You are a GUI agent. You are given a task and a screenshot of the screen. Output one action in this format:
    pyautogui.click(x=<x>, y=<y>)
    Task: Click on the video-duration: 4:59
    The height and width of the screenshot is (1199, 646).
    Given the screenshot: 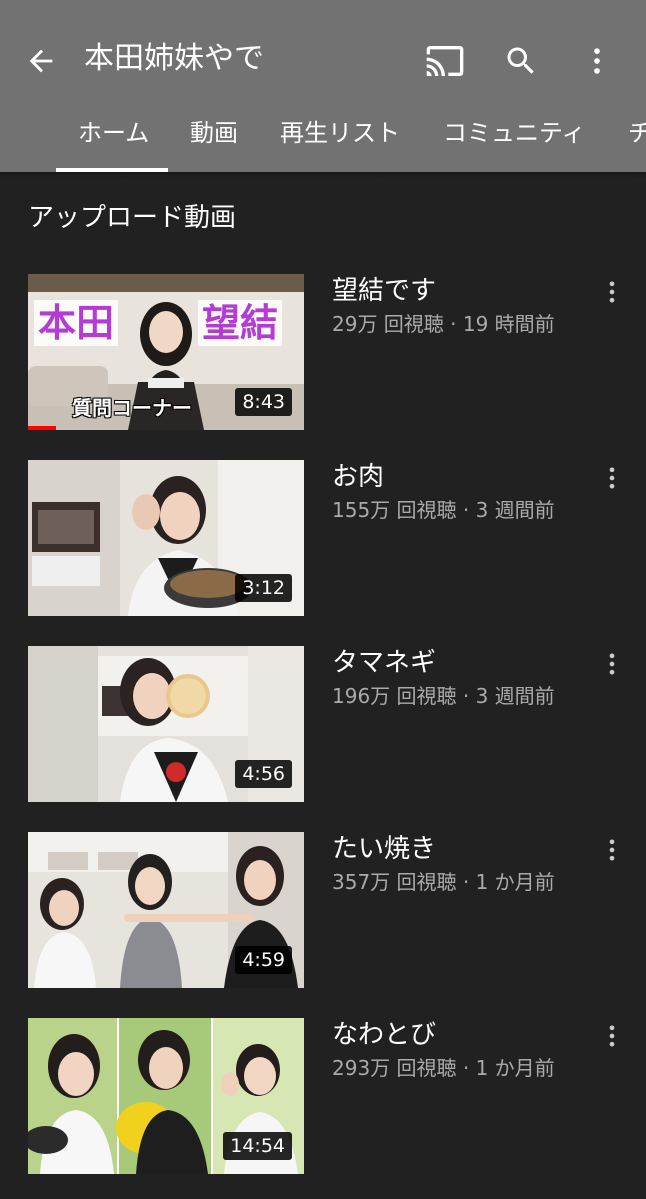 What is the action you would take?
    pyautogui.click(x=263, y=960)
    